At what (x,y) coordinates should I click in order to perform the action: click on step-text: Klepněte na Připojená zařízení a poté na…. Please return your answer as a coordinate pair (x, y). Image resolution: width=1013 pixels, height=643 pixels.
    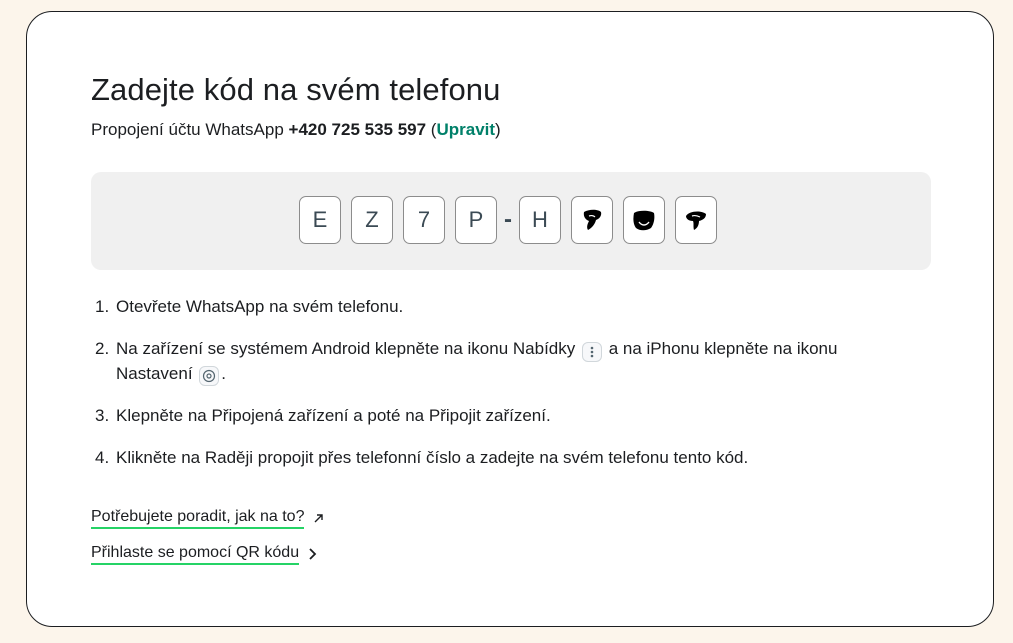
    Looking at the image, I should click on (333, 415).